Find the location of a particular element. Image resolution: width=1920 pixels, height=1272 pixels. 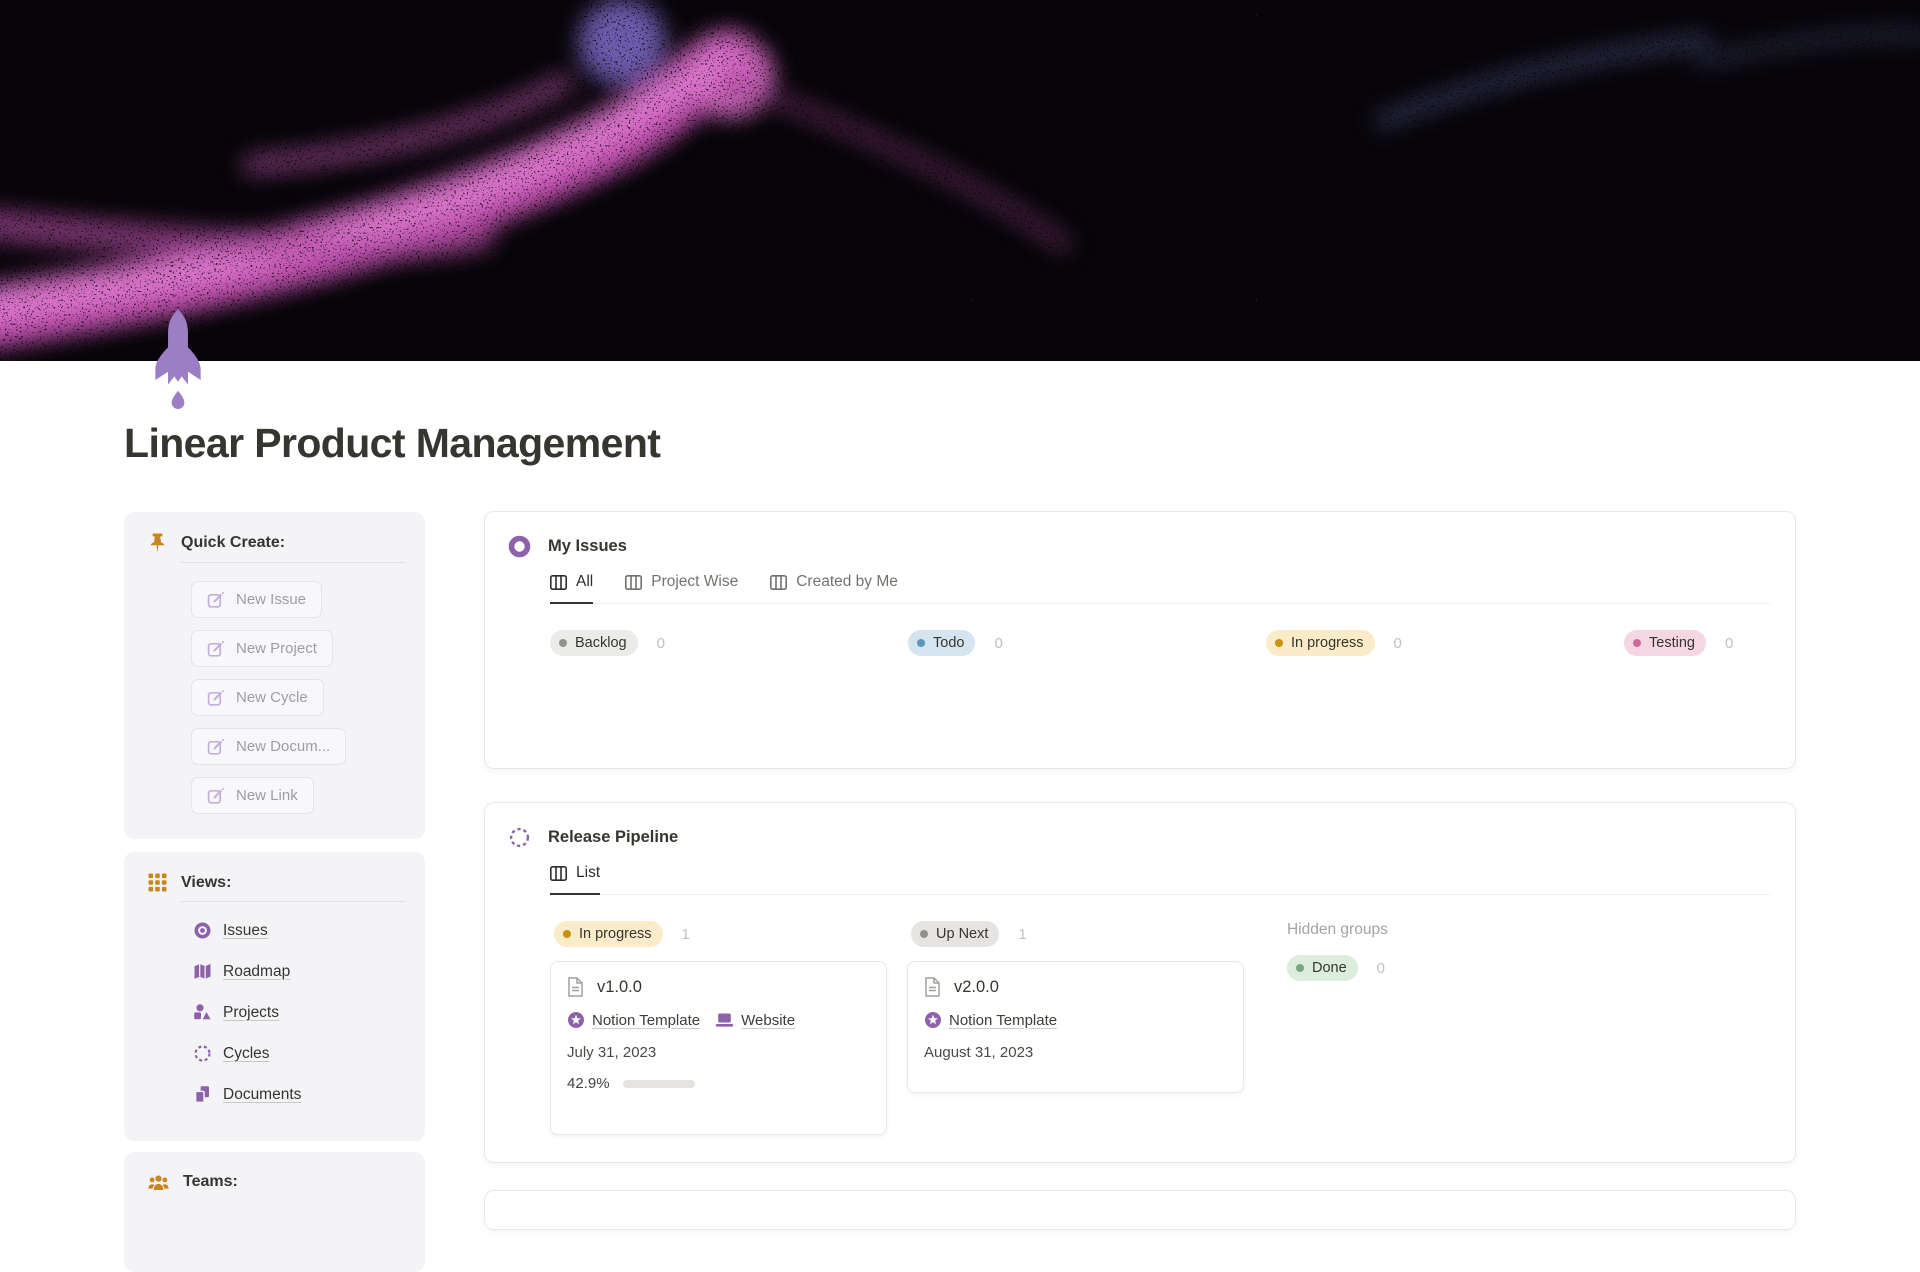

button-label: New Project is located at coordinates (276, 648).